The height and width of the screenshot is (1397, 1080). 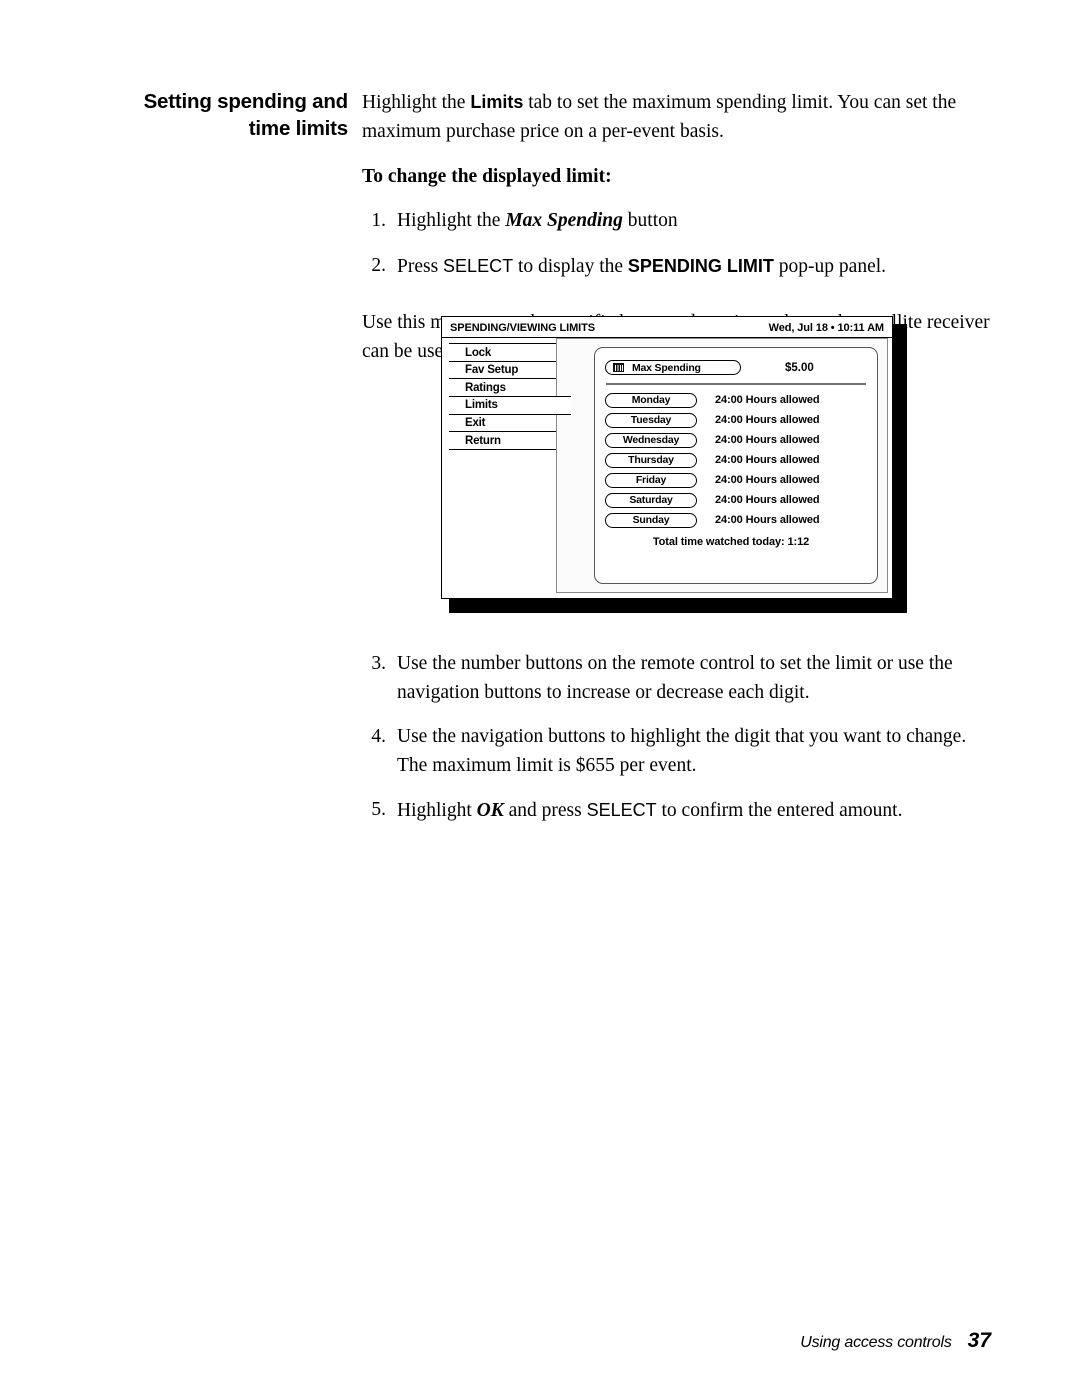 I want to click on day-label: Wednesday, so click(x=651, y=440).